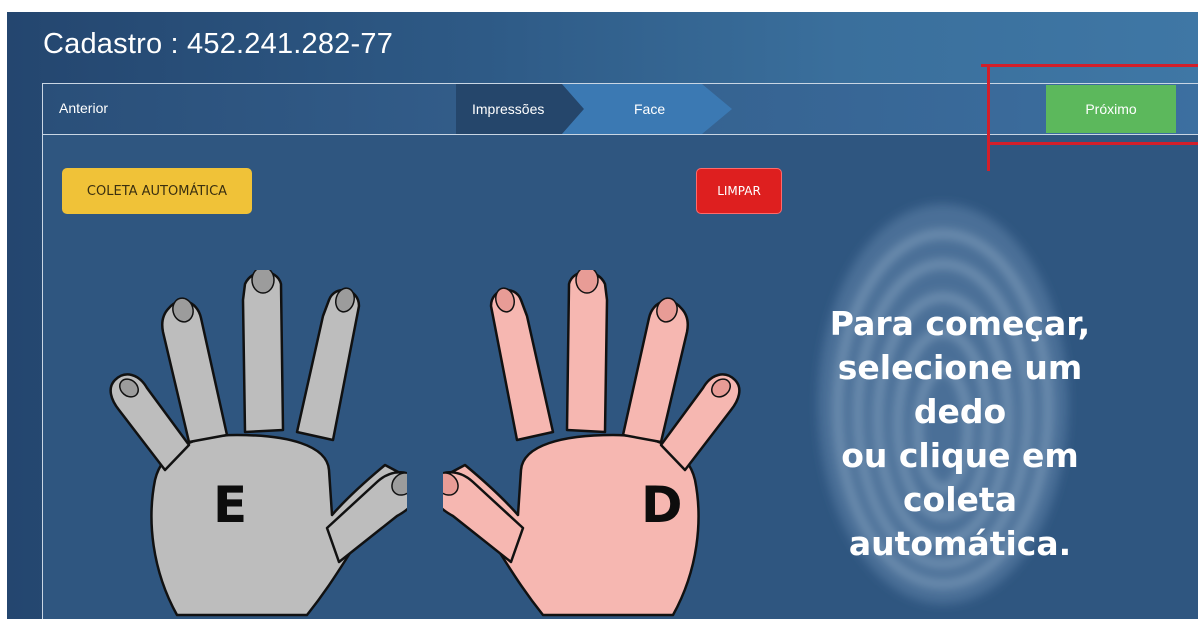  I want to click on page-title: Cadastro : 452.241.282-77, so click(218, 44).